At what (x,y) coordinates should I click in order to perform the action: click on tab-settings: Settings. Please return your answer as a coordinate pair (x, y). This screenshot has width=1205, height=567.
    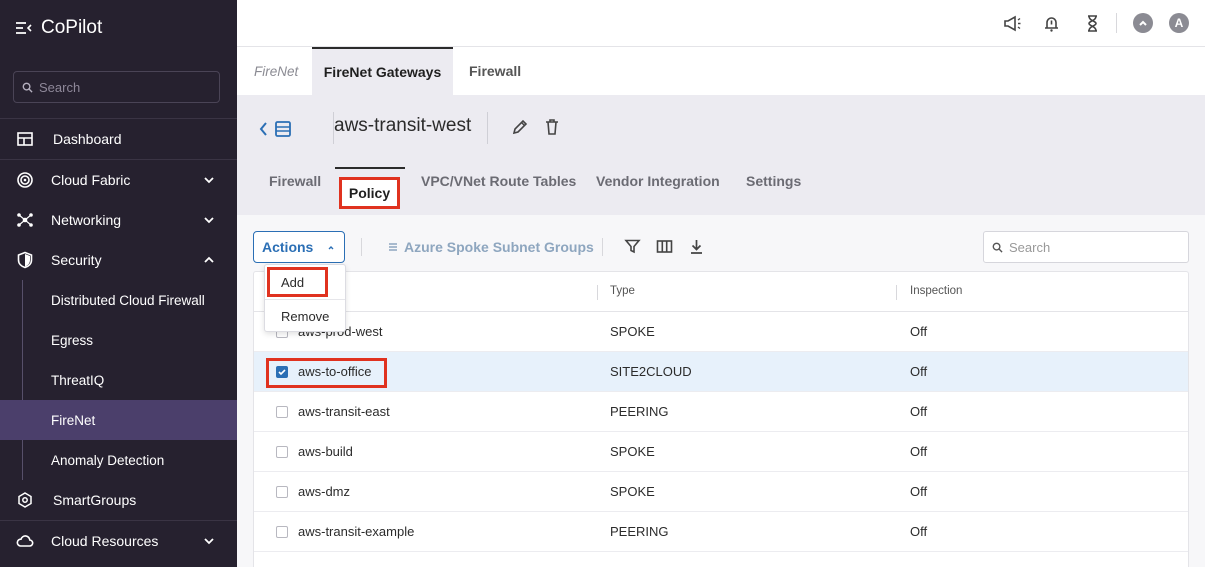
    Looking at the image, I should click on (773, 181).